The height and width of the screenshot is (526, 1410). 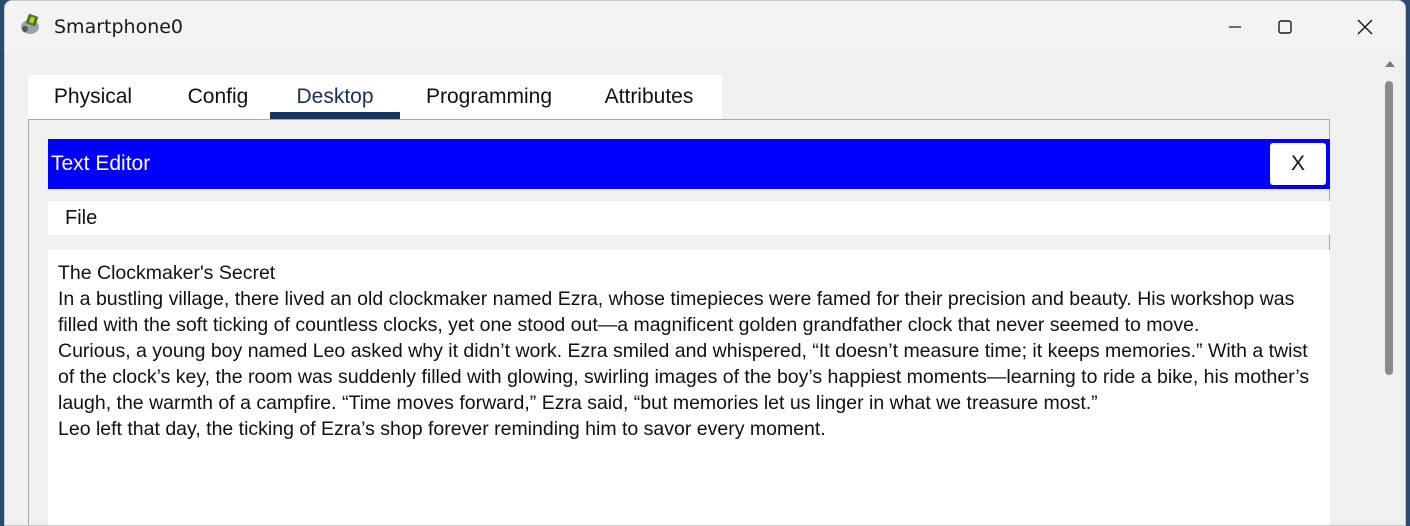 What do you see at coordinates (705, 27) in the screenshot?
I see `title-bar: Smartphone0` at bounding box center [705, 27].